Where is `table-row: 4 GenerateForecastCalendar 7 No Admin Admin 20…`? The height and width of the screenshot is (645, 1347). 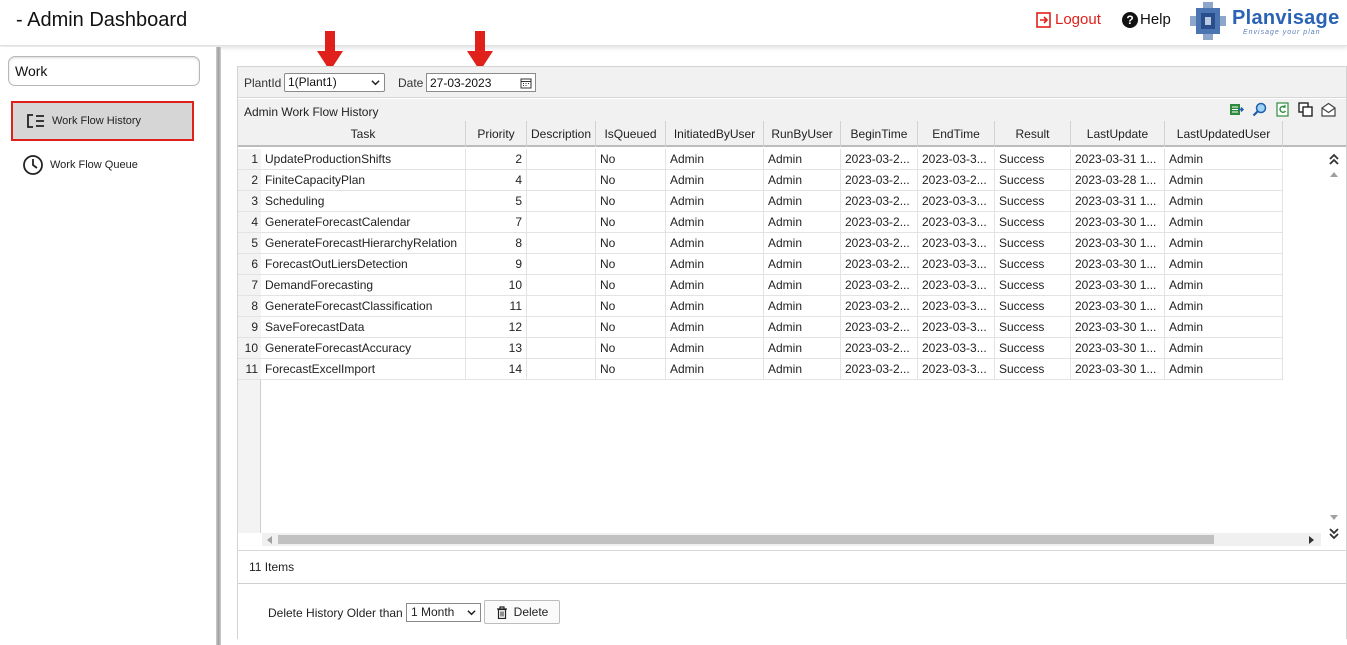 table-row: 4 GenerateForecastCalendar 7 No Admin Admin 20… is located at coordinates (760, 222).